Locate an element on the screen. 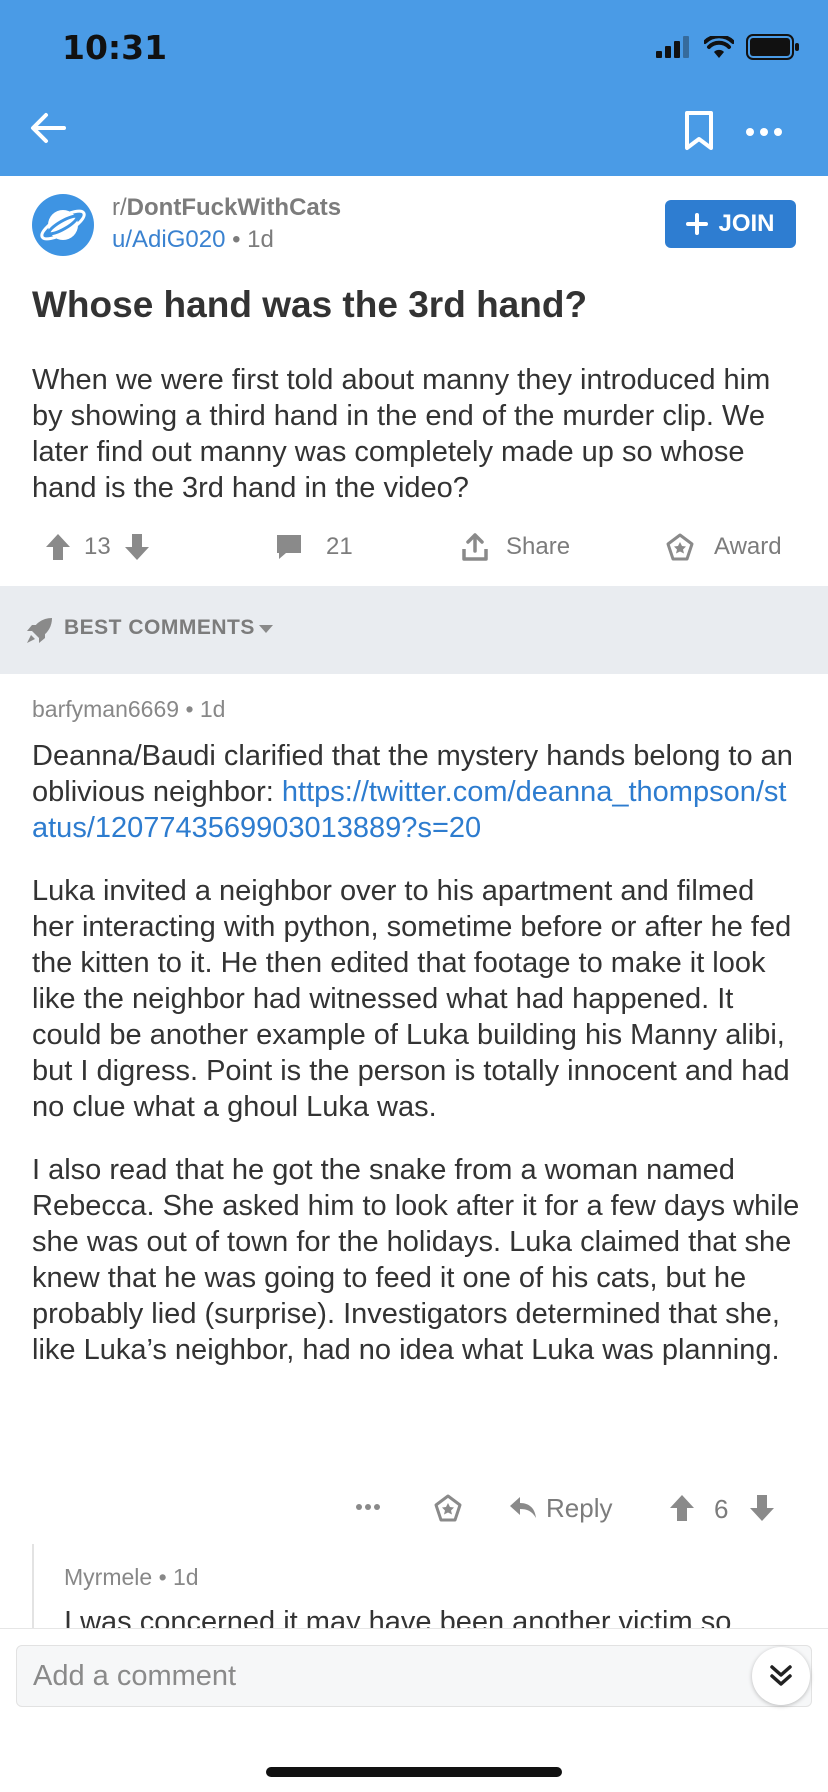  comment-meta: barfyman6669 • 1d is located at coordinates (128, 709).